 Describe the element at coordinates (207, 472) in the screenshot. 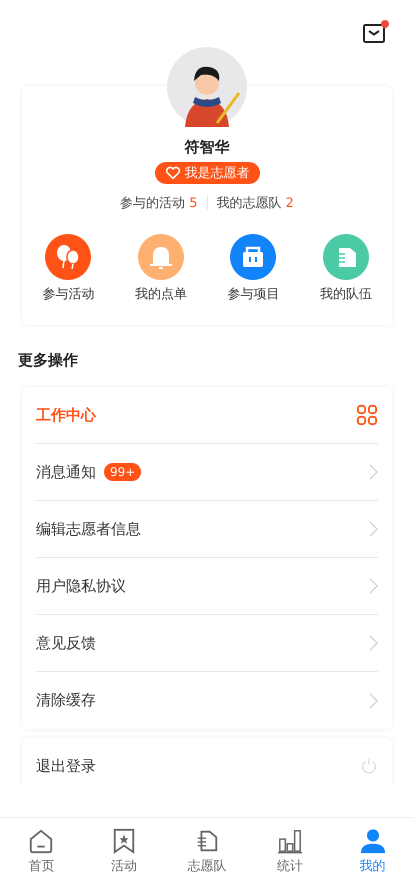

I see `menu-item: 消息通知 99+` at that location.